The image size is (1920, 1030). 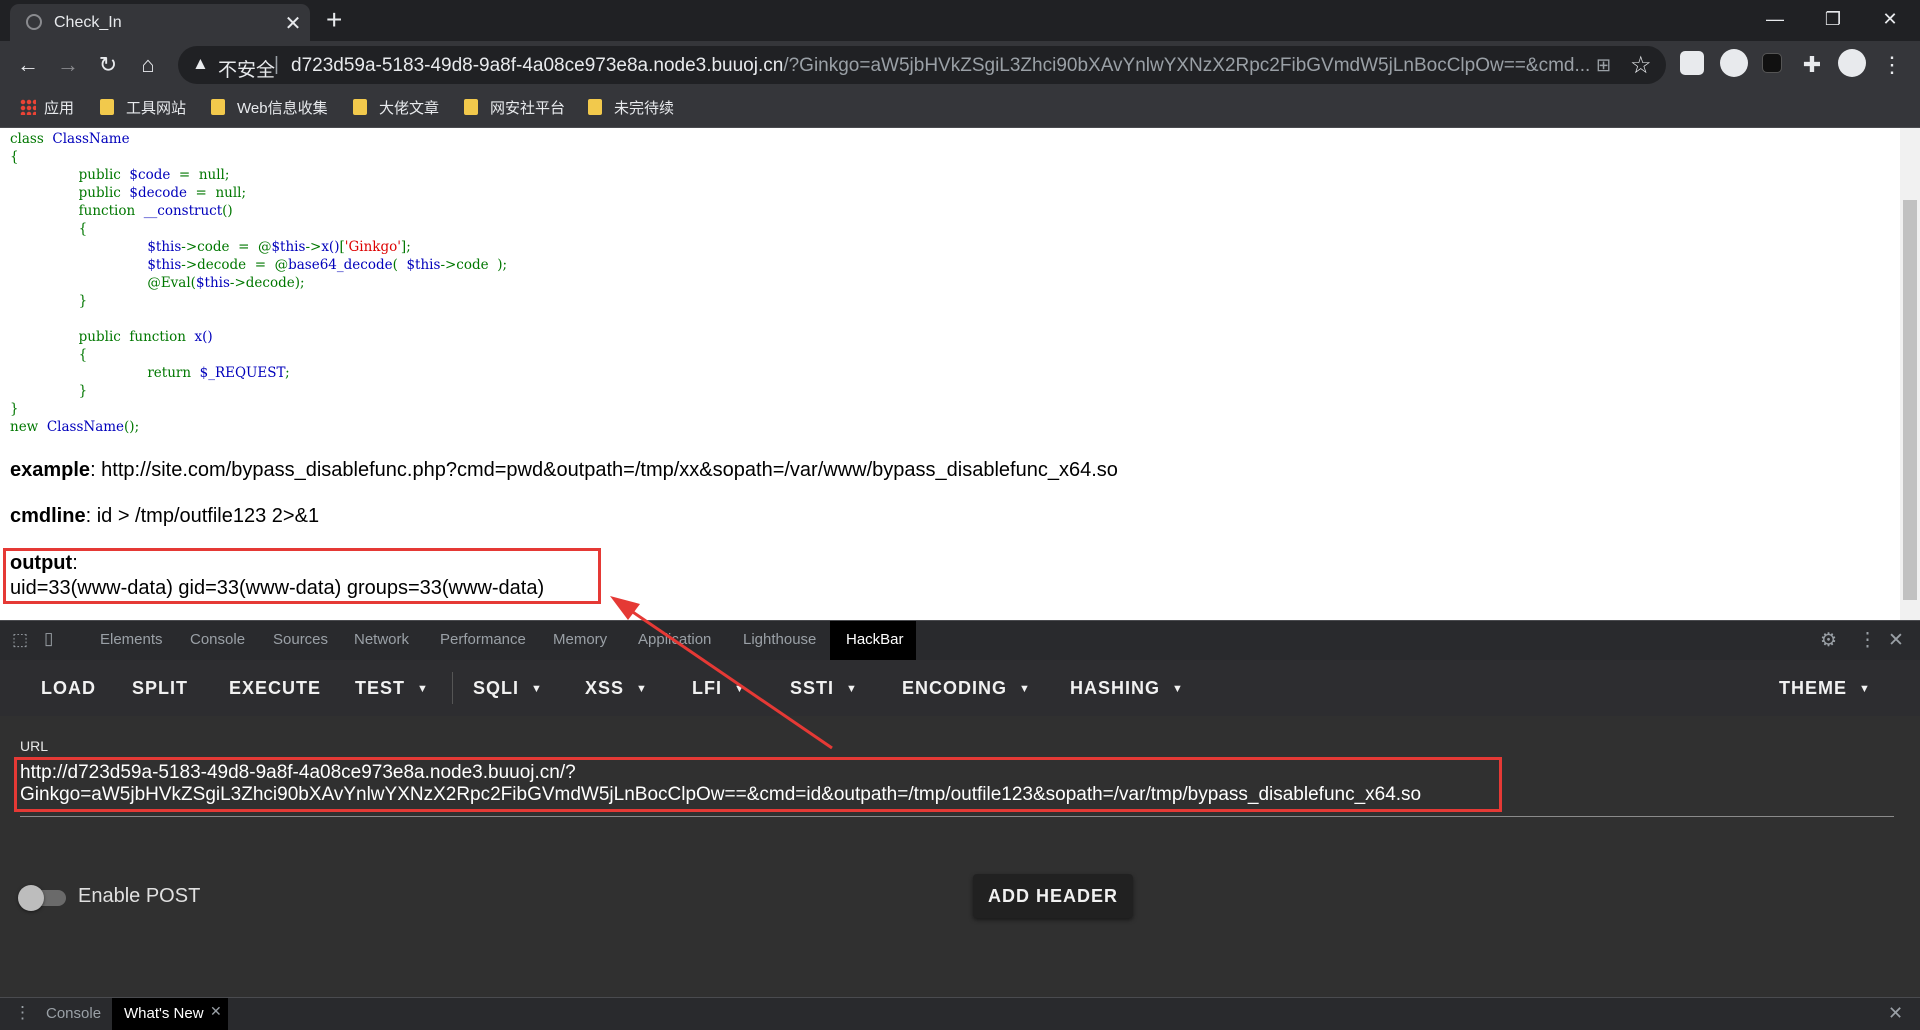 What do you see at coordinates (1867, 640) in the screenshot?
I see `devtools-menu-icon: ⋮` at bounding box center [1867, 640].